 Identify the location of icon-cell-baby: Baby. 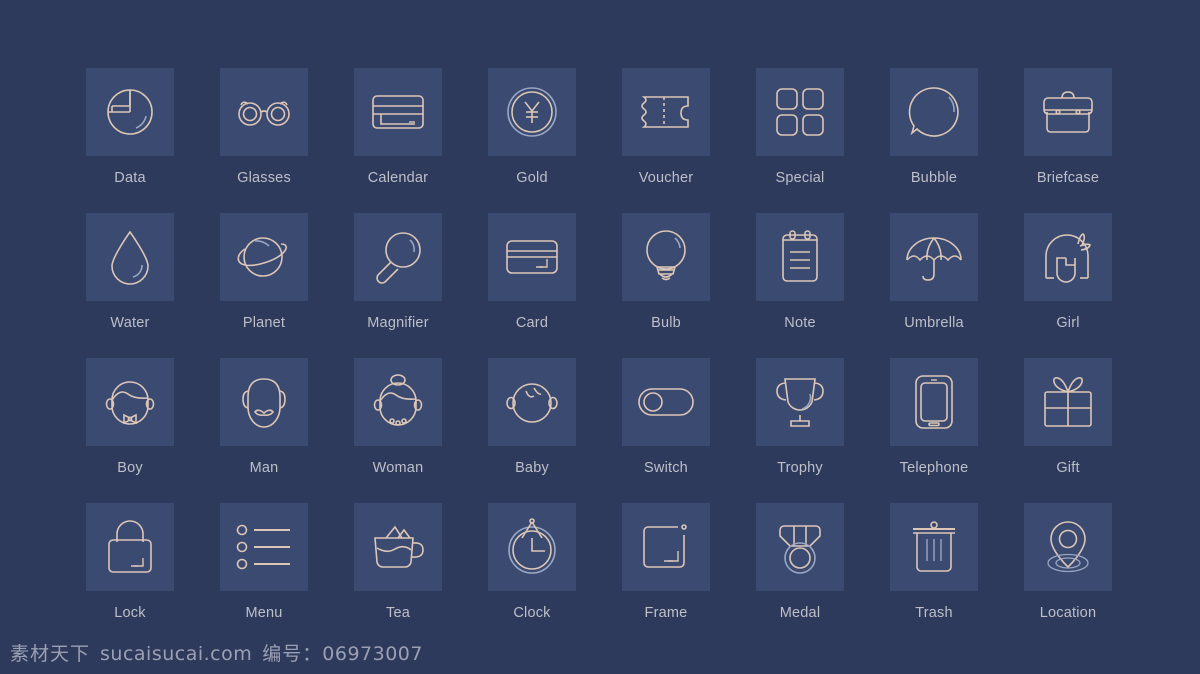
(532, 430).